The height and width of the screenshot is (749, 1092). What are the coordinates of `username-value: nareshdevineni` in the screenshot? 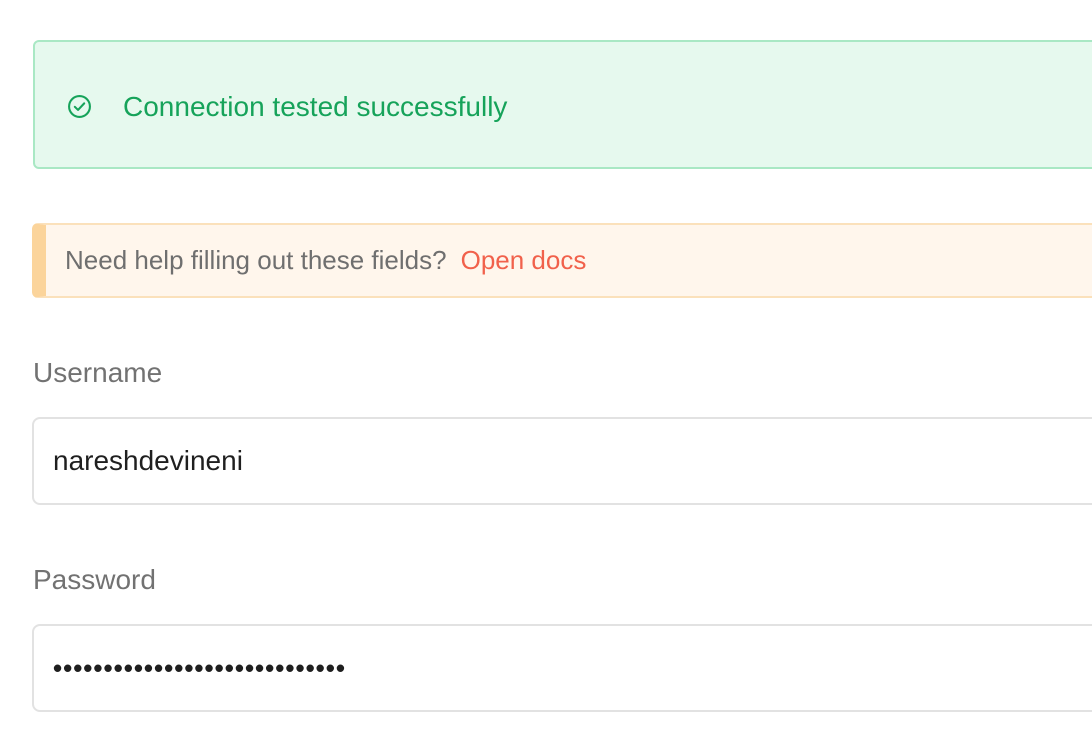 It's located at (148, 460).